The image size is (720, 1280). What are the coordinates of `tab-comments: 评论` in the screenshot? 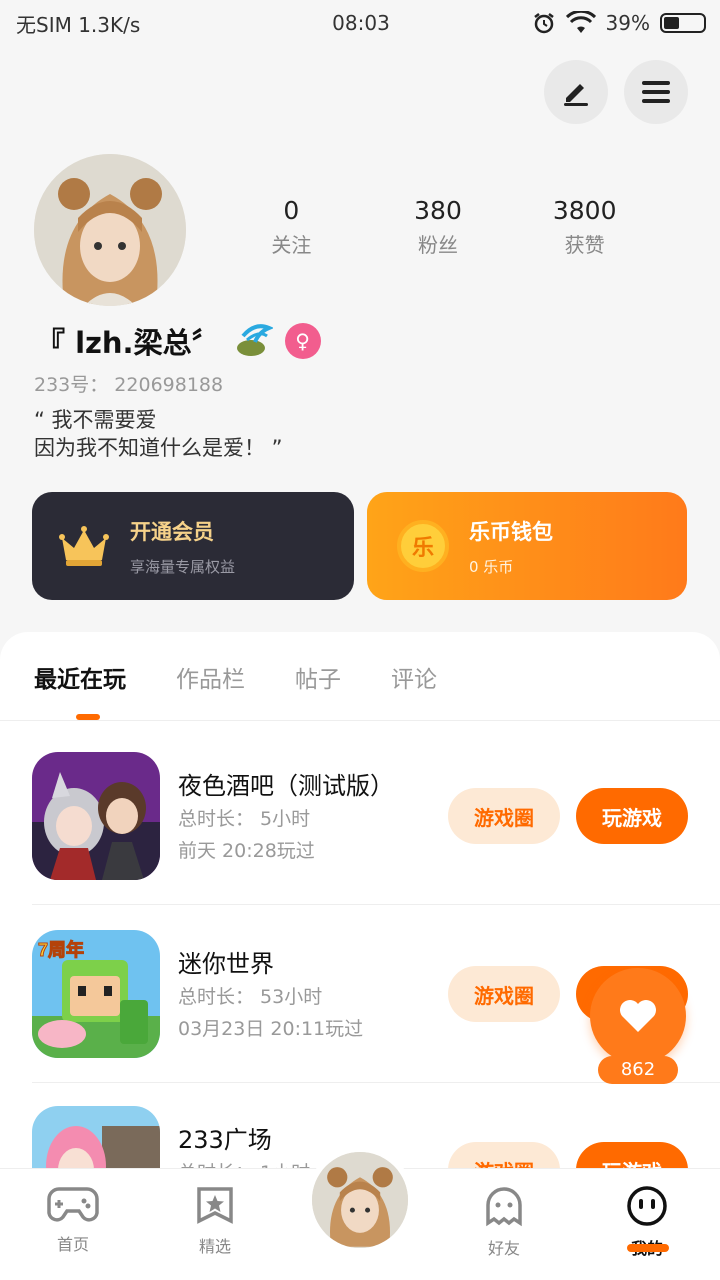 It's located at (414, 677).